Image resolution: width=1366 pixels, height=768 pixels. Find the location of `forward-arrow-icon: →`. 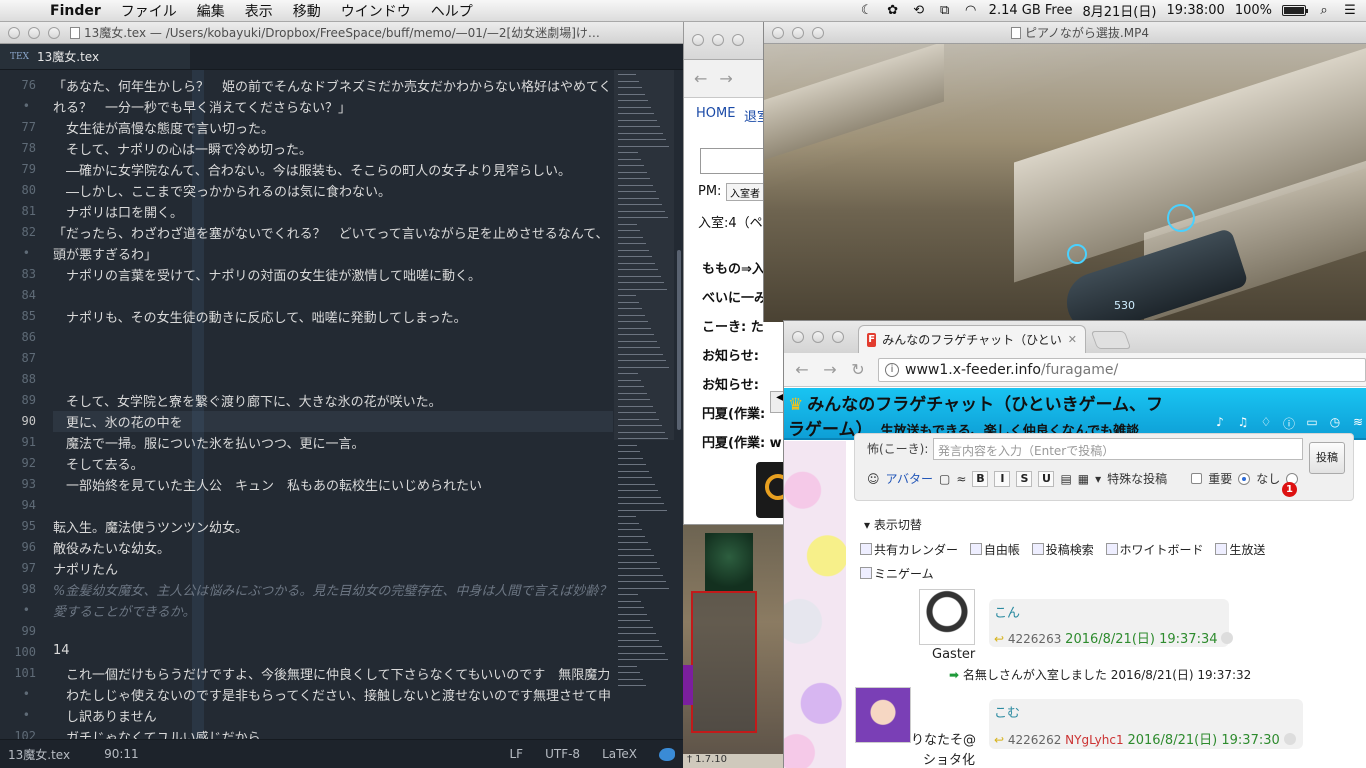

forward-arrow-icon: → is located at coordinates (830, 369).